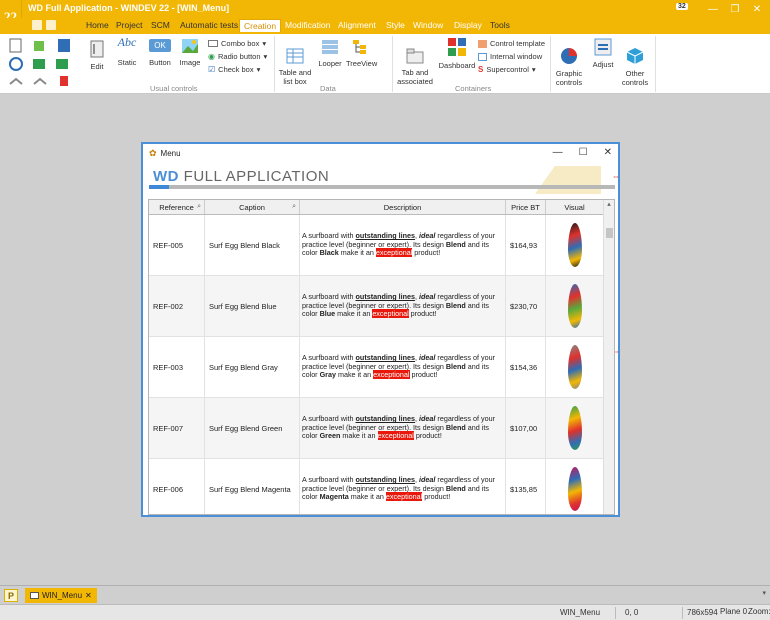 Image resolution: width=770 pixels, height=620 pixels. I want to click on scroll-thumb, so click(609, 233).